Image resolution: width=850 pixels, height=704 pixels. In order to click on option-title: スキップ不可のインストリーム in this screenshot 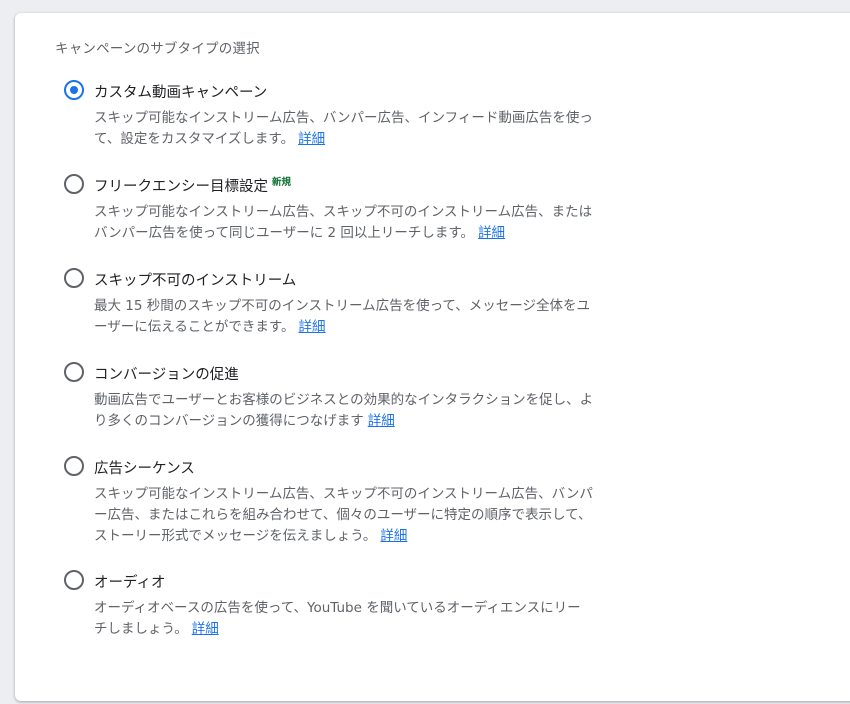, I will do `click(344, 279)`.